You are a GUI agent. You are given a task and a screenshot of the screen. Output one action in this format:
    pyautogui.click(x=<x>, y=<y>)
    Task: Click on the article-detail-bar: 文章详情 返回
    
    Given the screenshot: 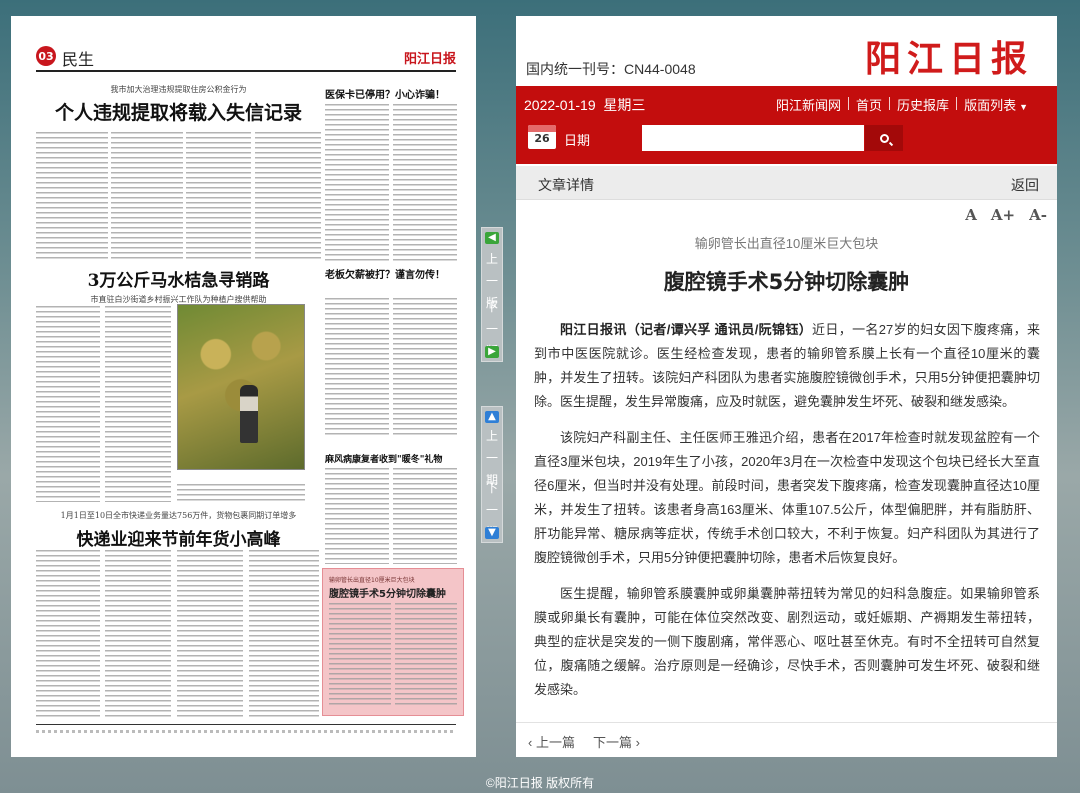 What is the action you would take?
    pyautogui.click(x=786, y=183)
    